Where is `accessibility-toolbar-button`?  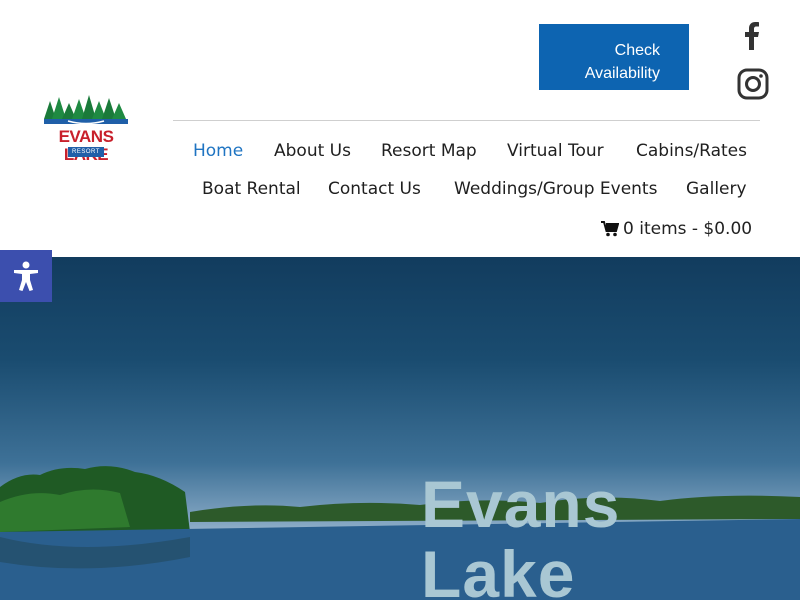 accessibility-toolbar-button is located at coordinates (26, 276).